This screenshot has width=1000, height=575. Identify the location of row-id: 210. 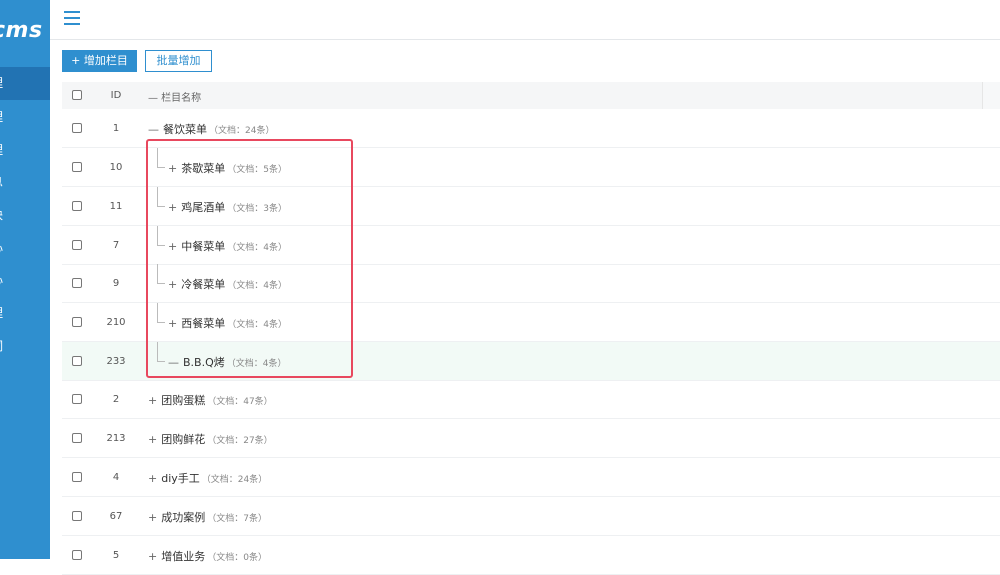
(116, 322).